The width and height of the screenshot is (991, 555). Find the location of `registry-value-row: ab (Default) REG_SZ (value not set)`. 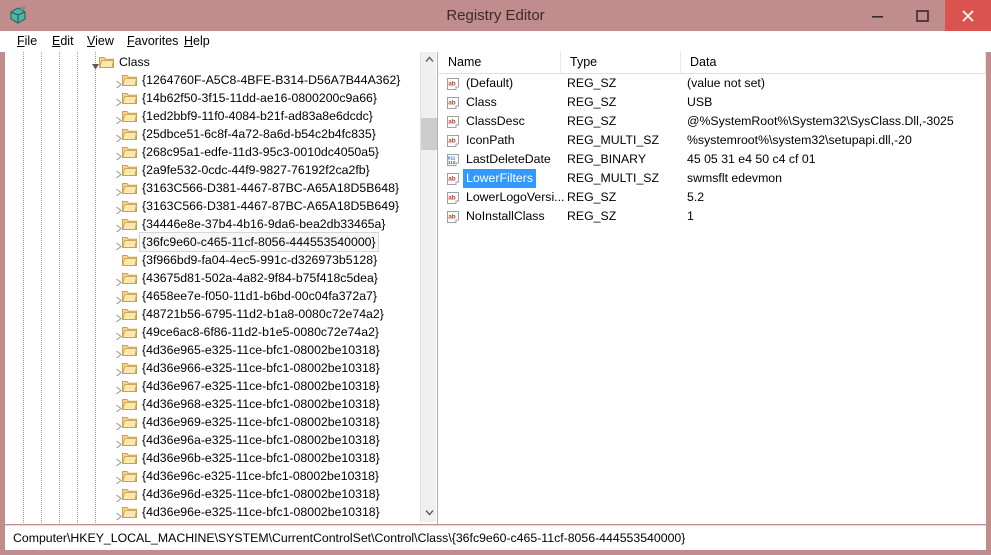

registry-value-row: ab (Default) REG_SZ (value not set) is located at coordinates (712, 83).